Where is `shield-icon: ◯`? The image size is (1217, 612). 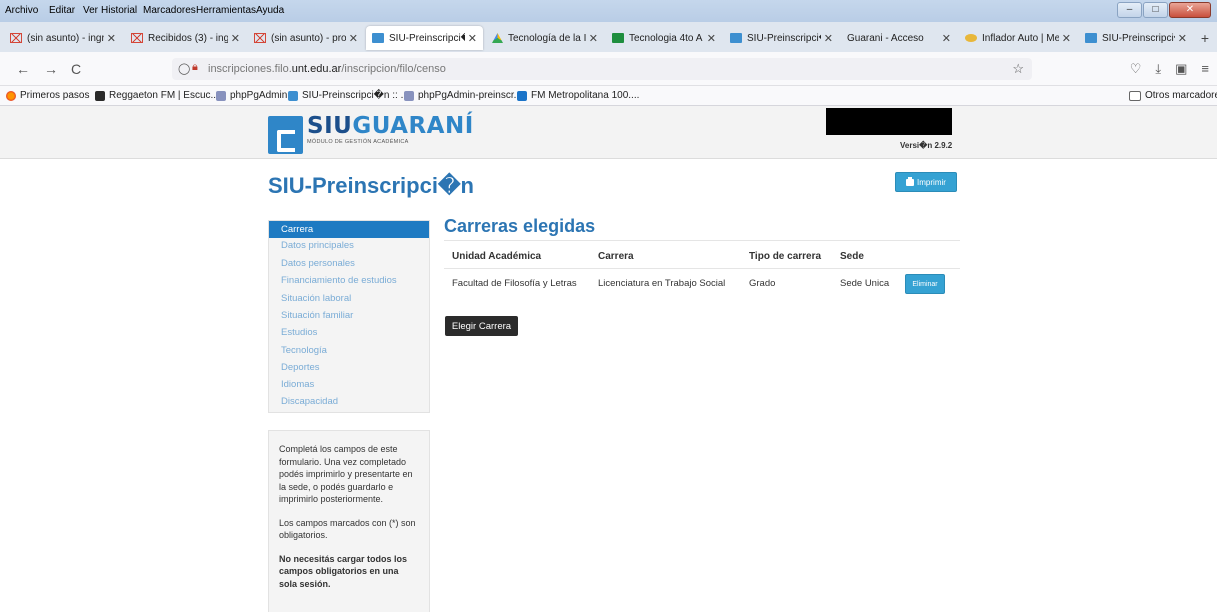
shield-icon: ◯ is located at coordinates (184, 68).